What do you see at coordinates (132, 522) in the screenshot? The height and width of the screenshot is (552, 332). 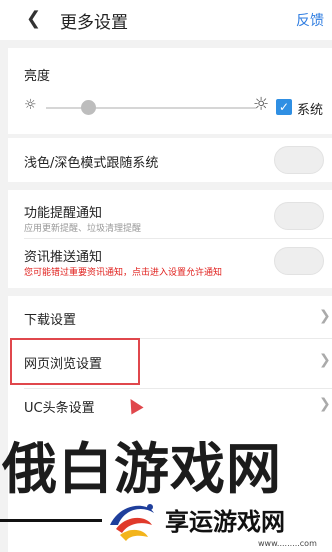 I see `logo-swirl-icon` at bounding box center [132, 522].